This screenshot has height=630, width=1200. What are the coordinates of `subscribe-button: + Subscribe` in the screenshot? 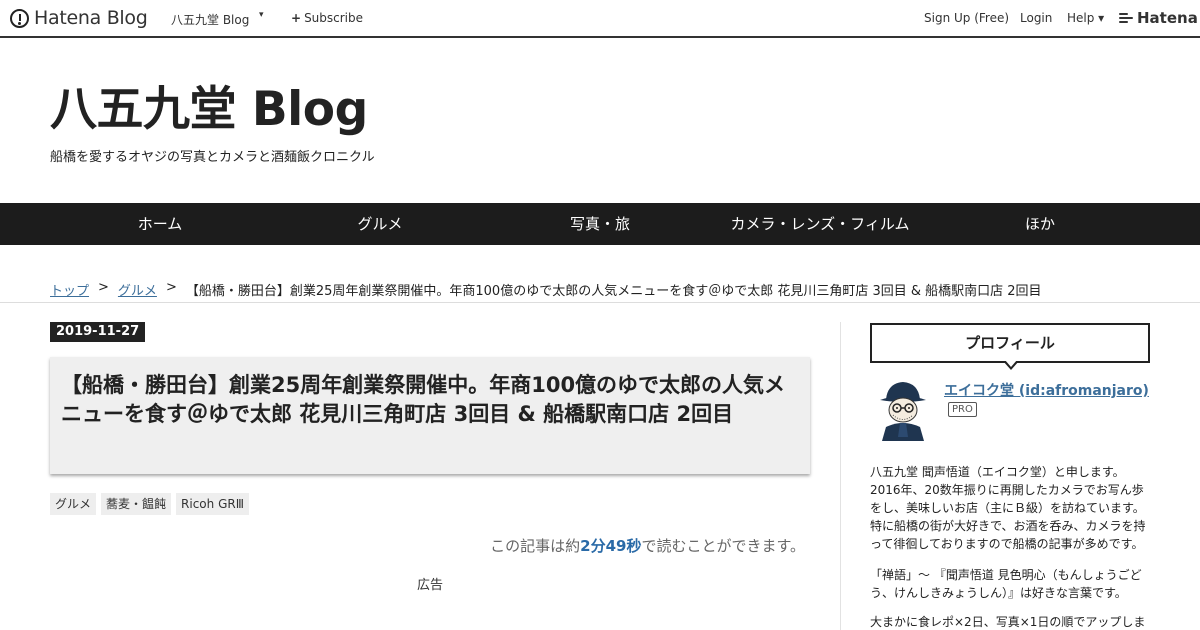 It's located at (327, 18).